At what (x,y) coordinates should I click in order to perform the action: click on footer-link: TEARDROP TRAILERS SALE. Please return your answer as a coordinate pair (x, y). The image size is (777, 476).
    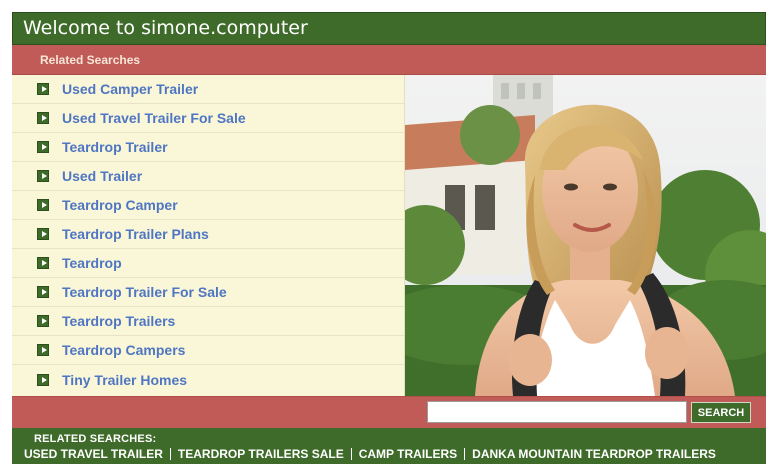
    Looking at the image, I should click on (261, 454).